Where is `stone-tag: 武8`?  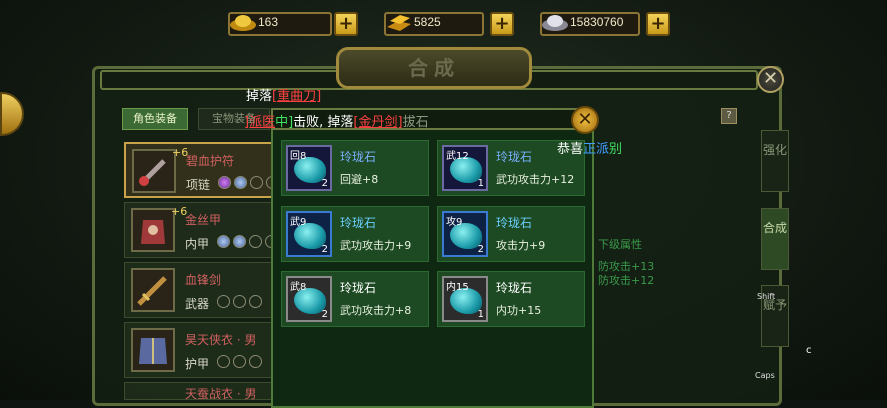
stone-tag: 武8 is located at coordinates (298, 287).